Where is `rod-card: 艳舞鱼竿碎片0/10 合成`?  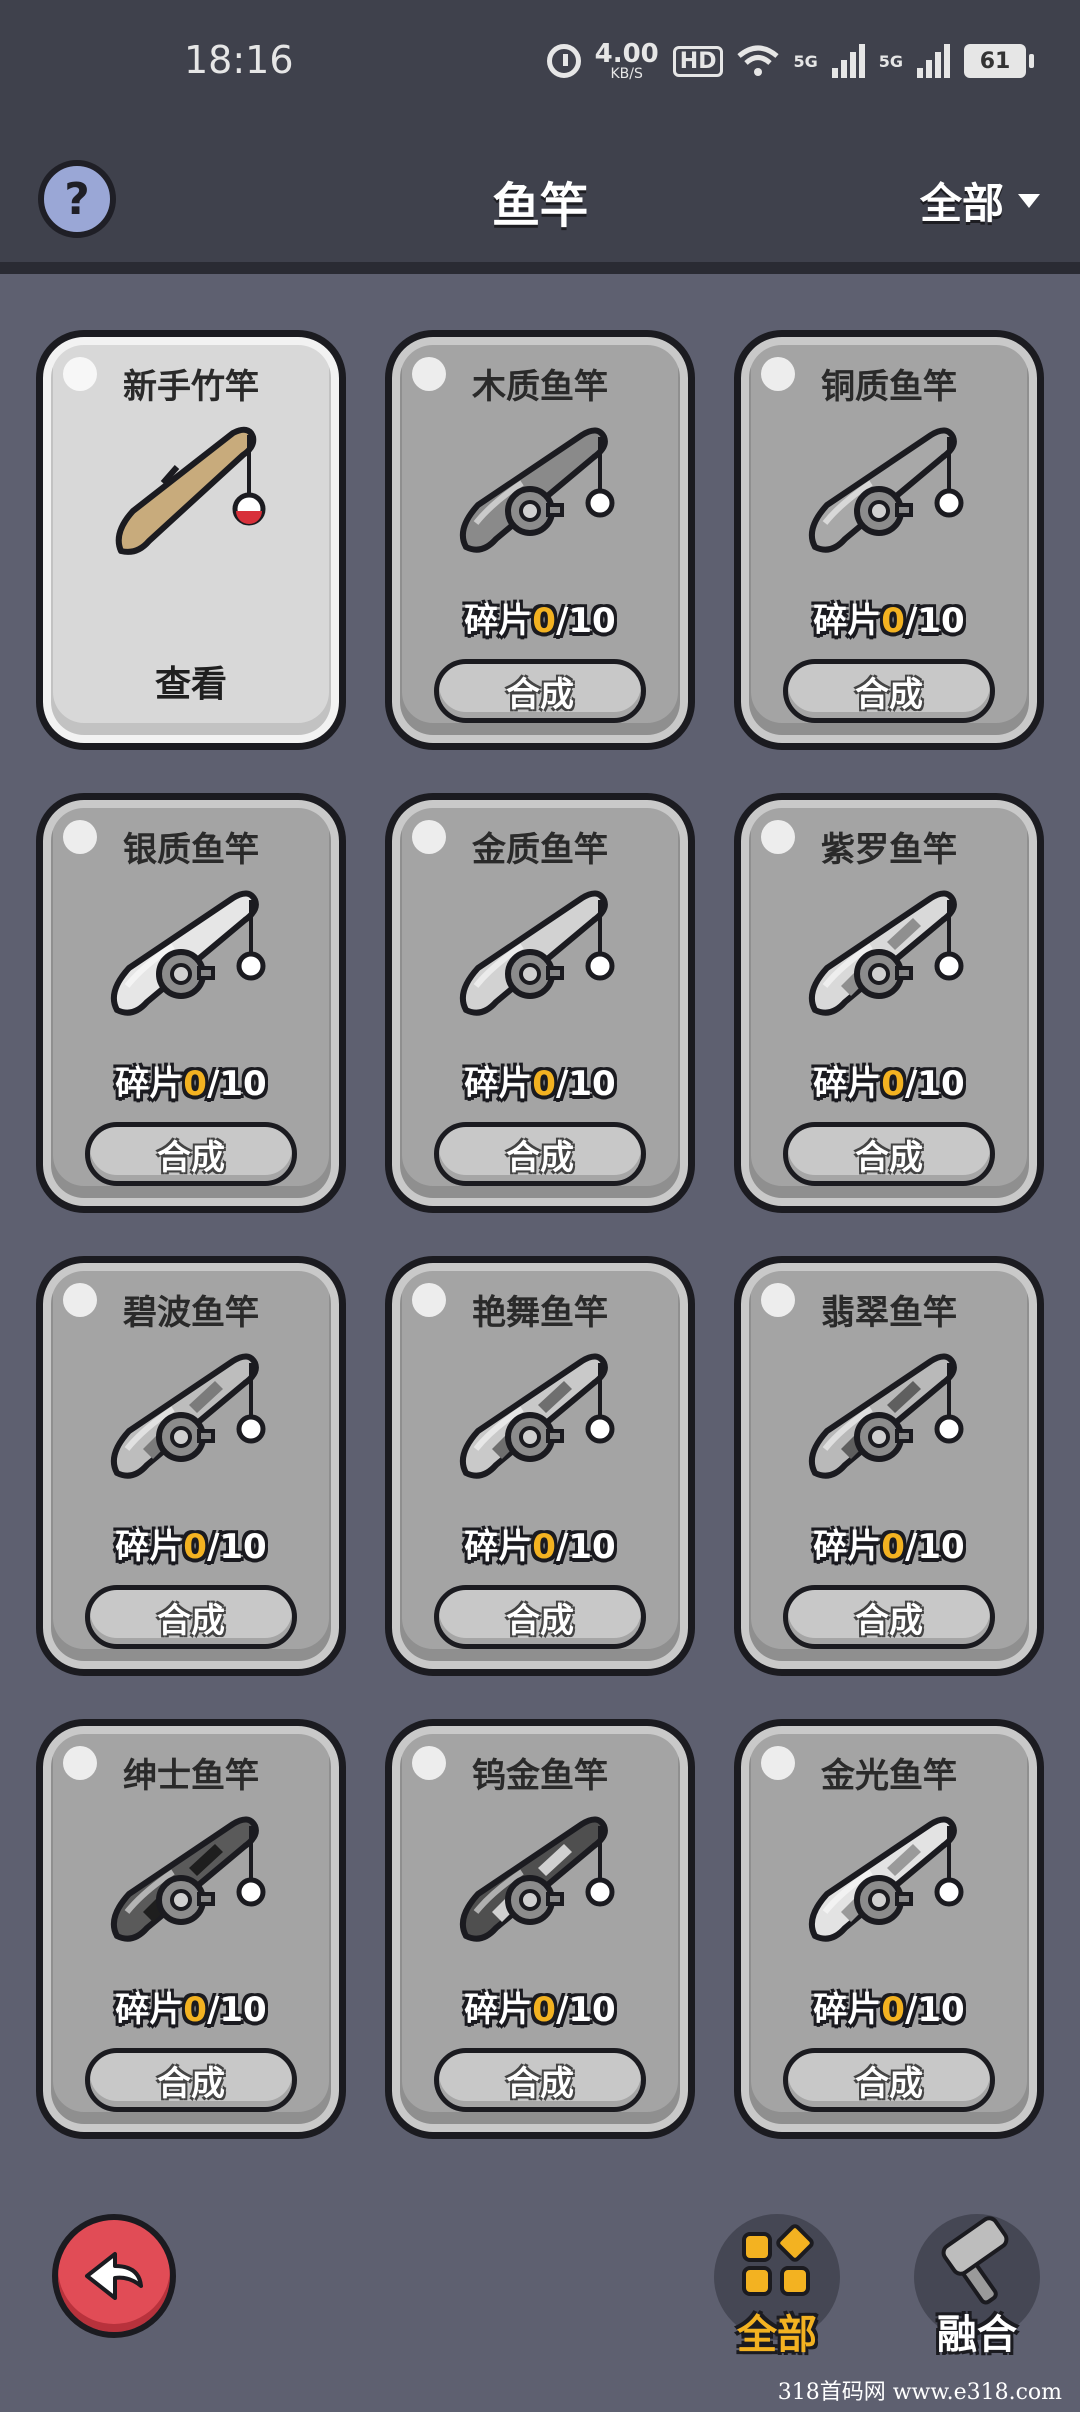
rod-card: 艳舞鱼竿碎片0/10 合成 is located at coordinates (540, 1466).